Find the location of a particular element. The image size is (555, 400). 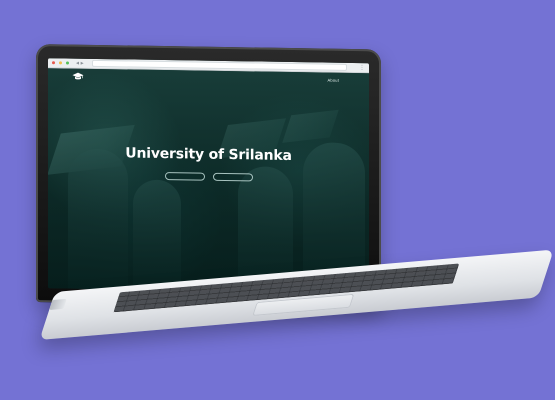

graduate-silhouette is located at coordinates (157, 235).